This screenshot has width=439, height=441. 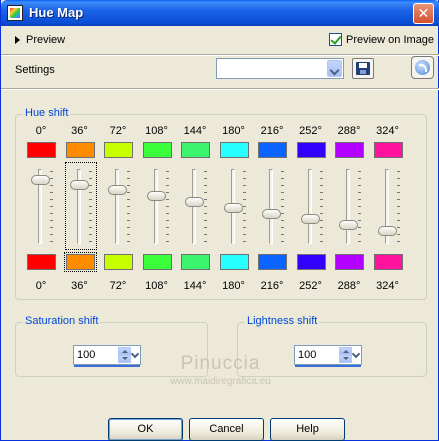 What do you see at coordinates (334, 68) in the screenshot?
I see `chevron-down-icon` at bounding box center [334, 68].